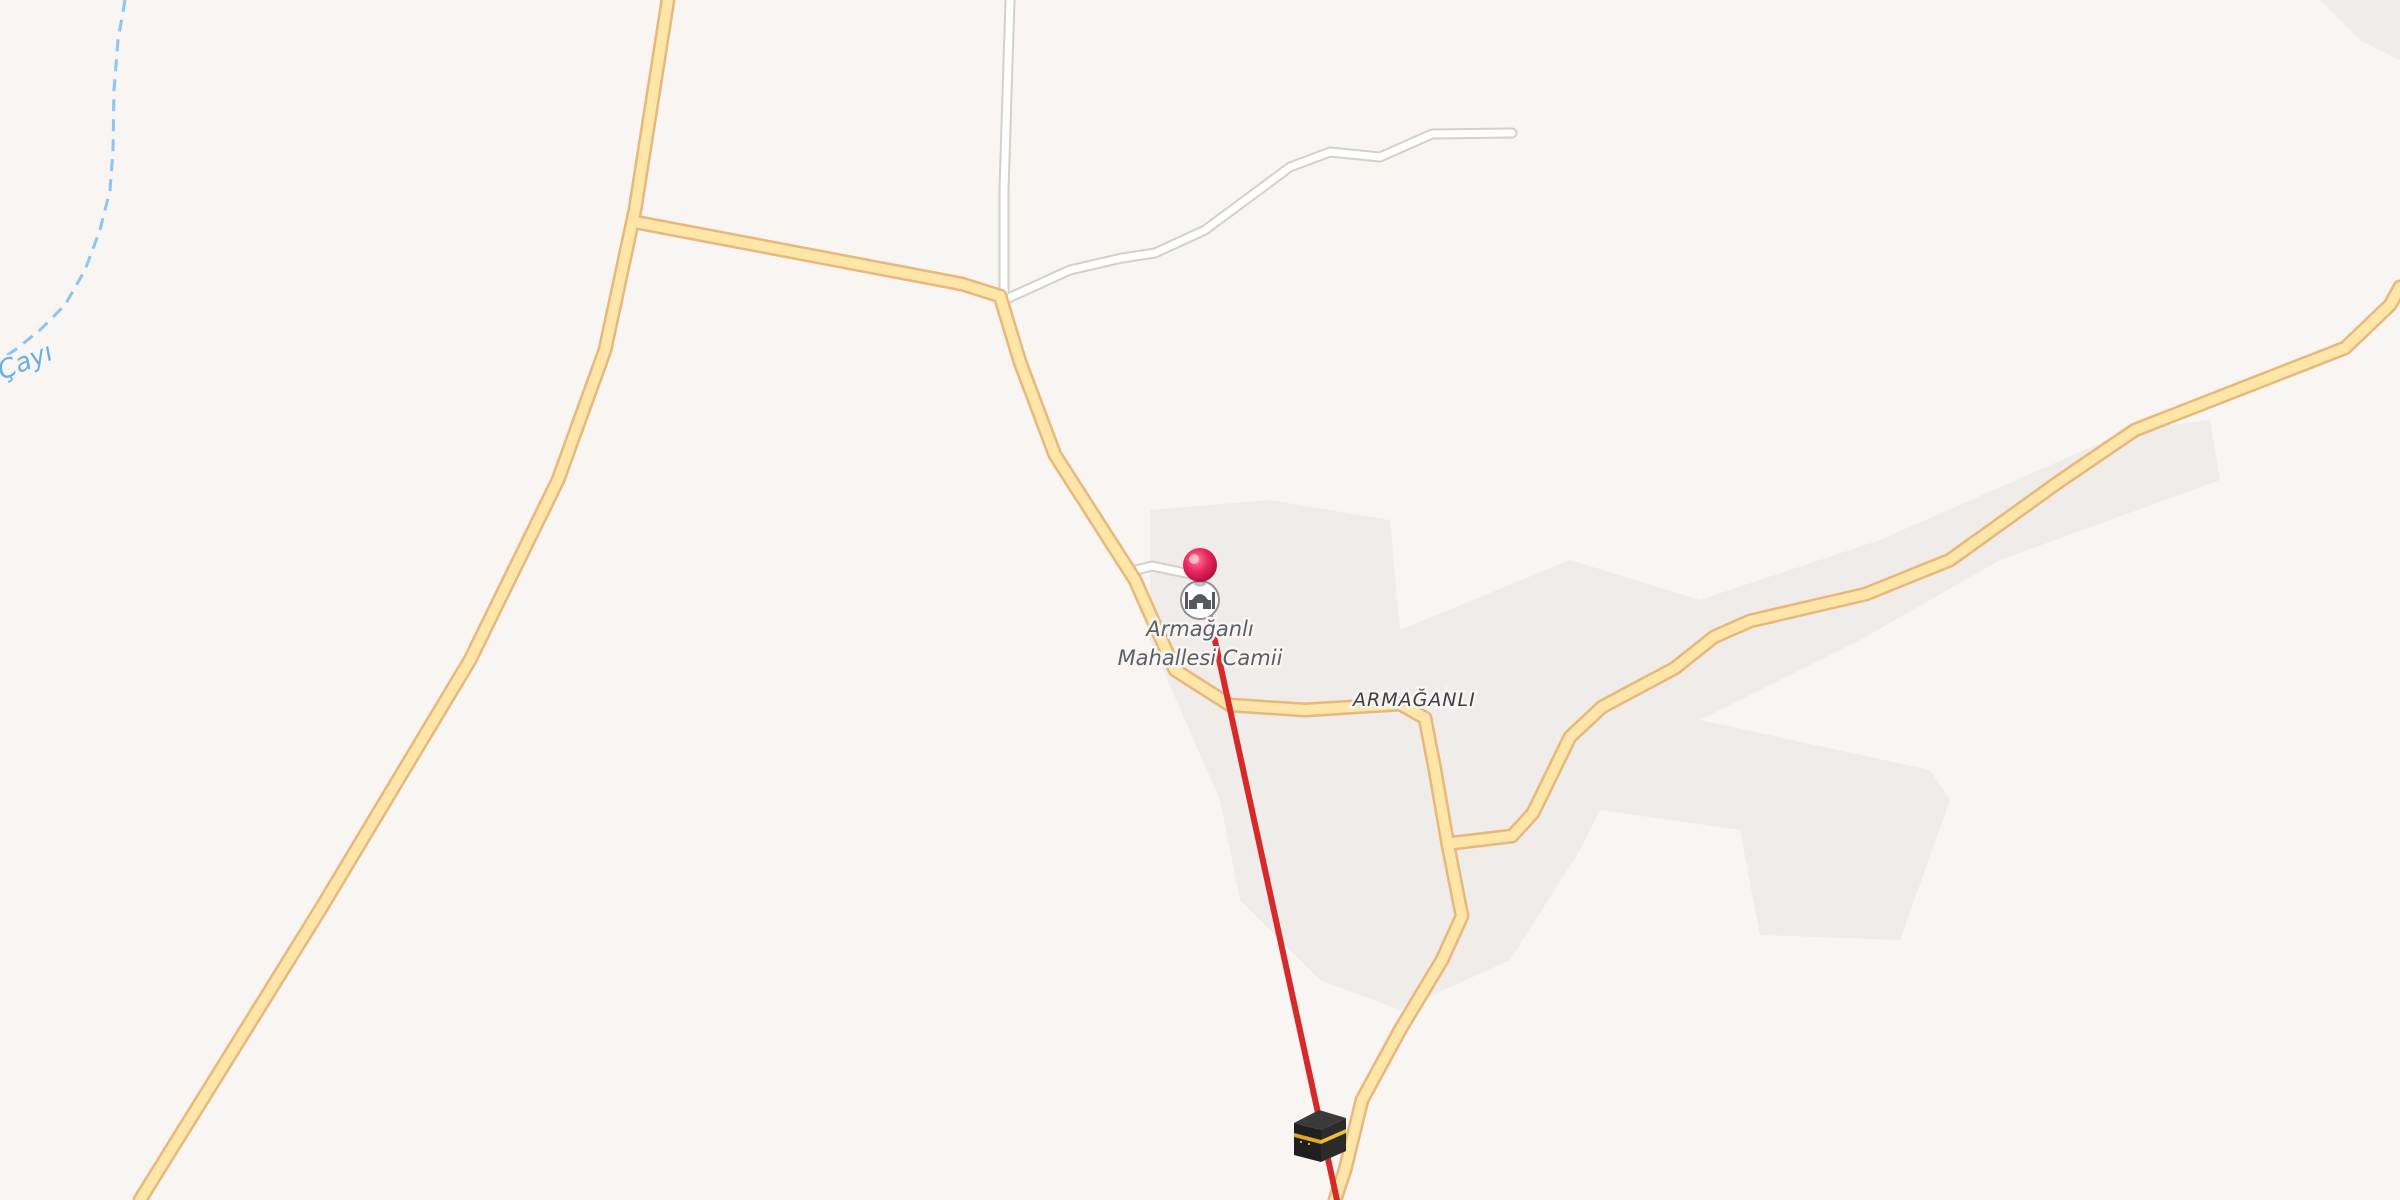 The image size is (2400, 1200). Describe the element at coordinates (1199, 629) in the screenshot. I see `poi-name-line1: Armağanlı` at that location.